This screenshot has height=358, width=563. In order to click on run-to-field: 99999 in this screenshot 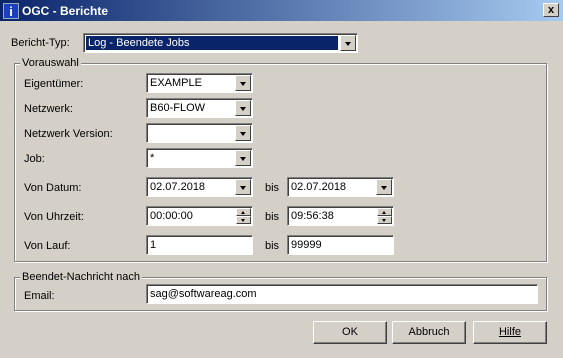, I will do `click(340, 245)`.